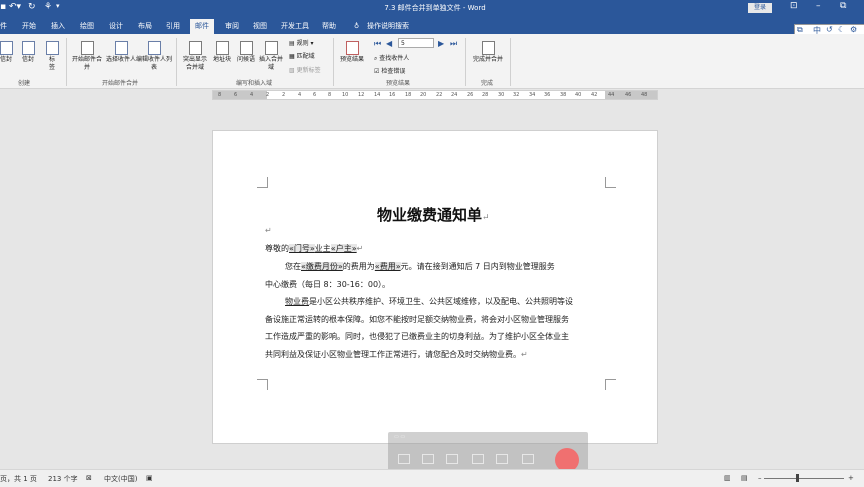 The height and width of the screenshot is (487, 864). I want to click on highlight-fields-button: 突出显示合并域, so click(195, 56).